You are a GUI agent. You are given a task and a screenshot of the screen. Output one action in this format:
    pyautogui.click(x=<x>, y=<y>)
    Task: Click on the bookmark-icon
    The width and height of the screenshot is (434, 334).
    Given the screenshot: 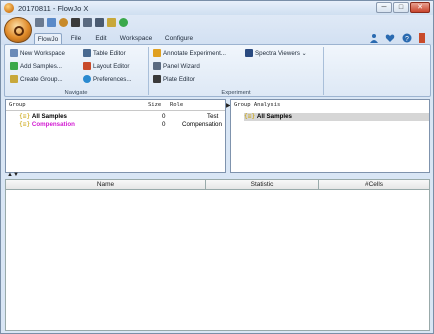 What is the action you would take?
    pyautogui.click(x=422, y=38)
    